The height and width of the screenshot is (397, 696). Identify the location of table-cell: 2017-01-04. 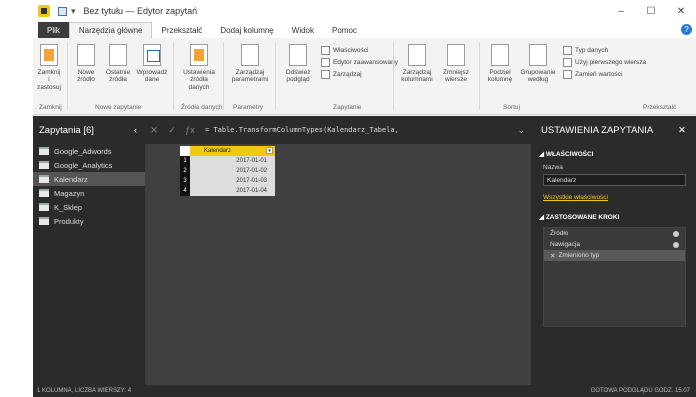
(232, 191).